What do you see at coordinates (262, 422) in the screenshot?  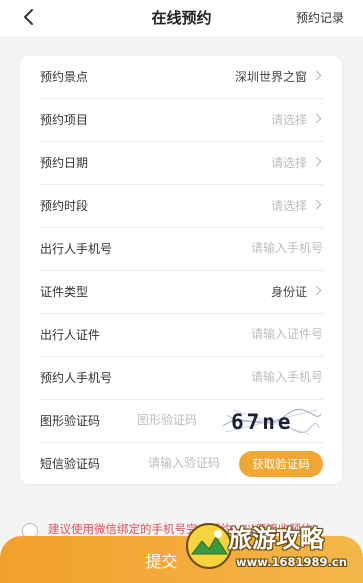 I see `captcha-text: 67ne` at bounding box center [262, 422].